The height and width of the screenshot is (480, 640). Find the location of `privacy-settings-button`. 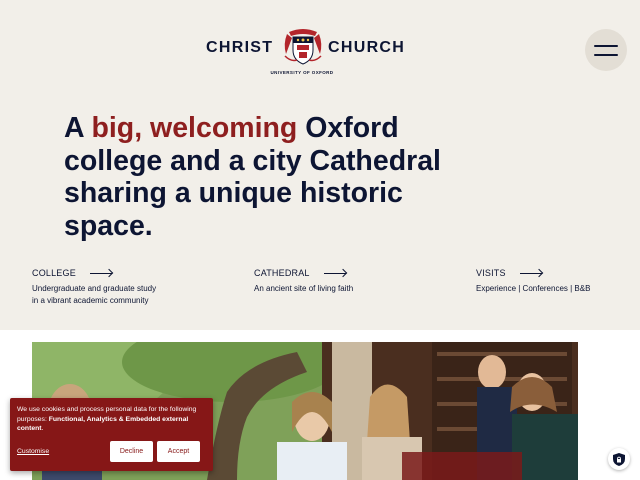

privacy-settings-button is located at coordinates (619, 459).